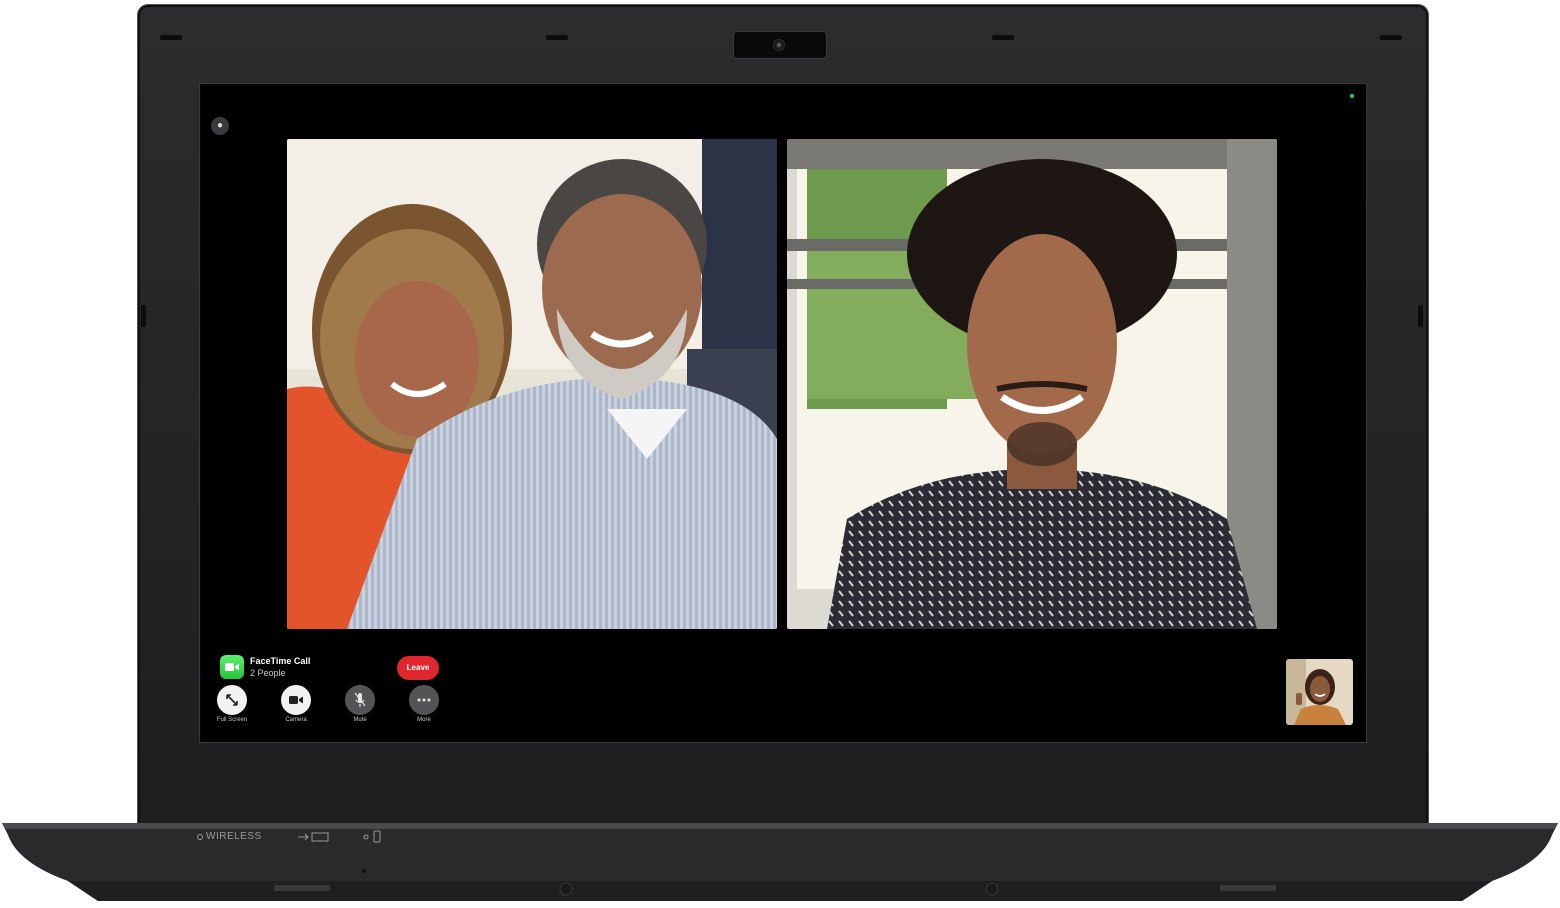 This screenshot has height=908, width=1560. Describe the element at coordinates (296, 720) in the screenshot. I see `camera-label: Camera` at that location.